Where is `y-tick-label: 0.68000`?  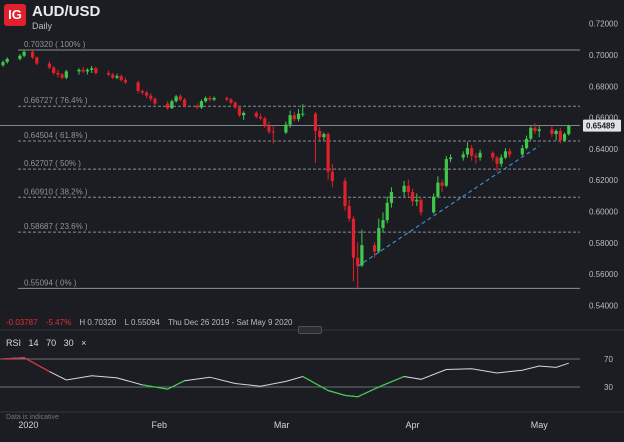
y-tick-label: 0.68000 is located at coordinates (603, 86).